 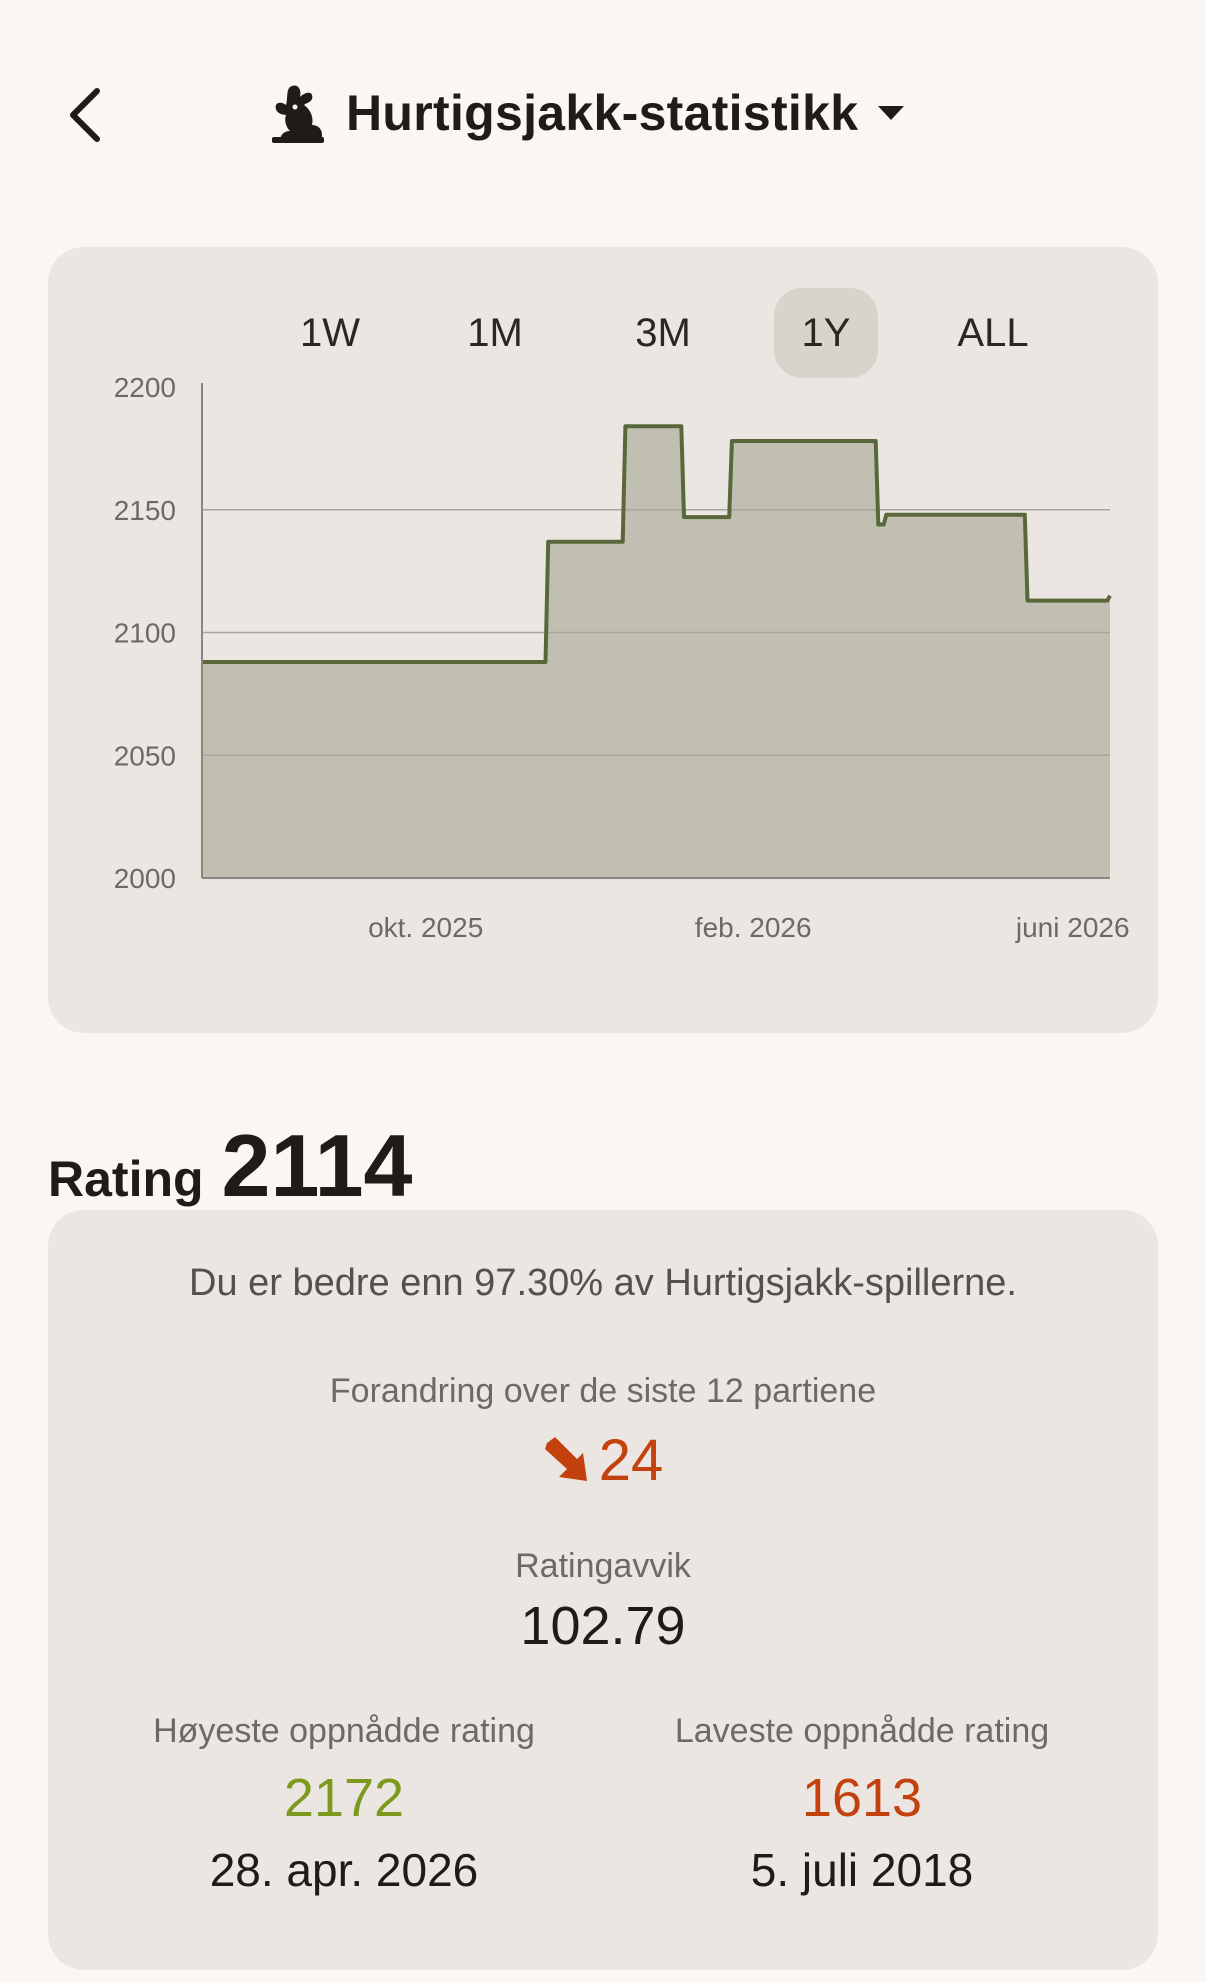 I want to click on highest-label: Høyeste oppnådde rating, so click(x=344, y=1731).